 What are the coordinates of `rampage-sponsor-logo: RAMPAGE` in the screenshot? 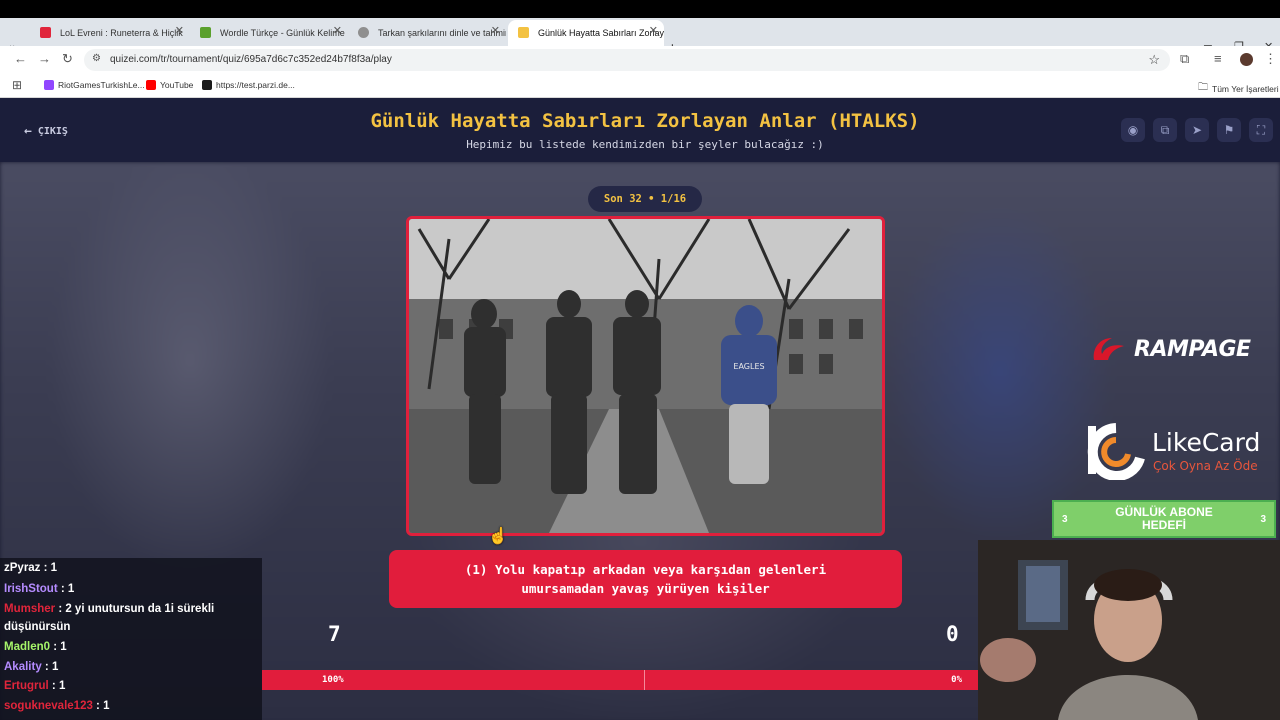 It's located at (1185, 349).